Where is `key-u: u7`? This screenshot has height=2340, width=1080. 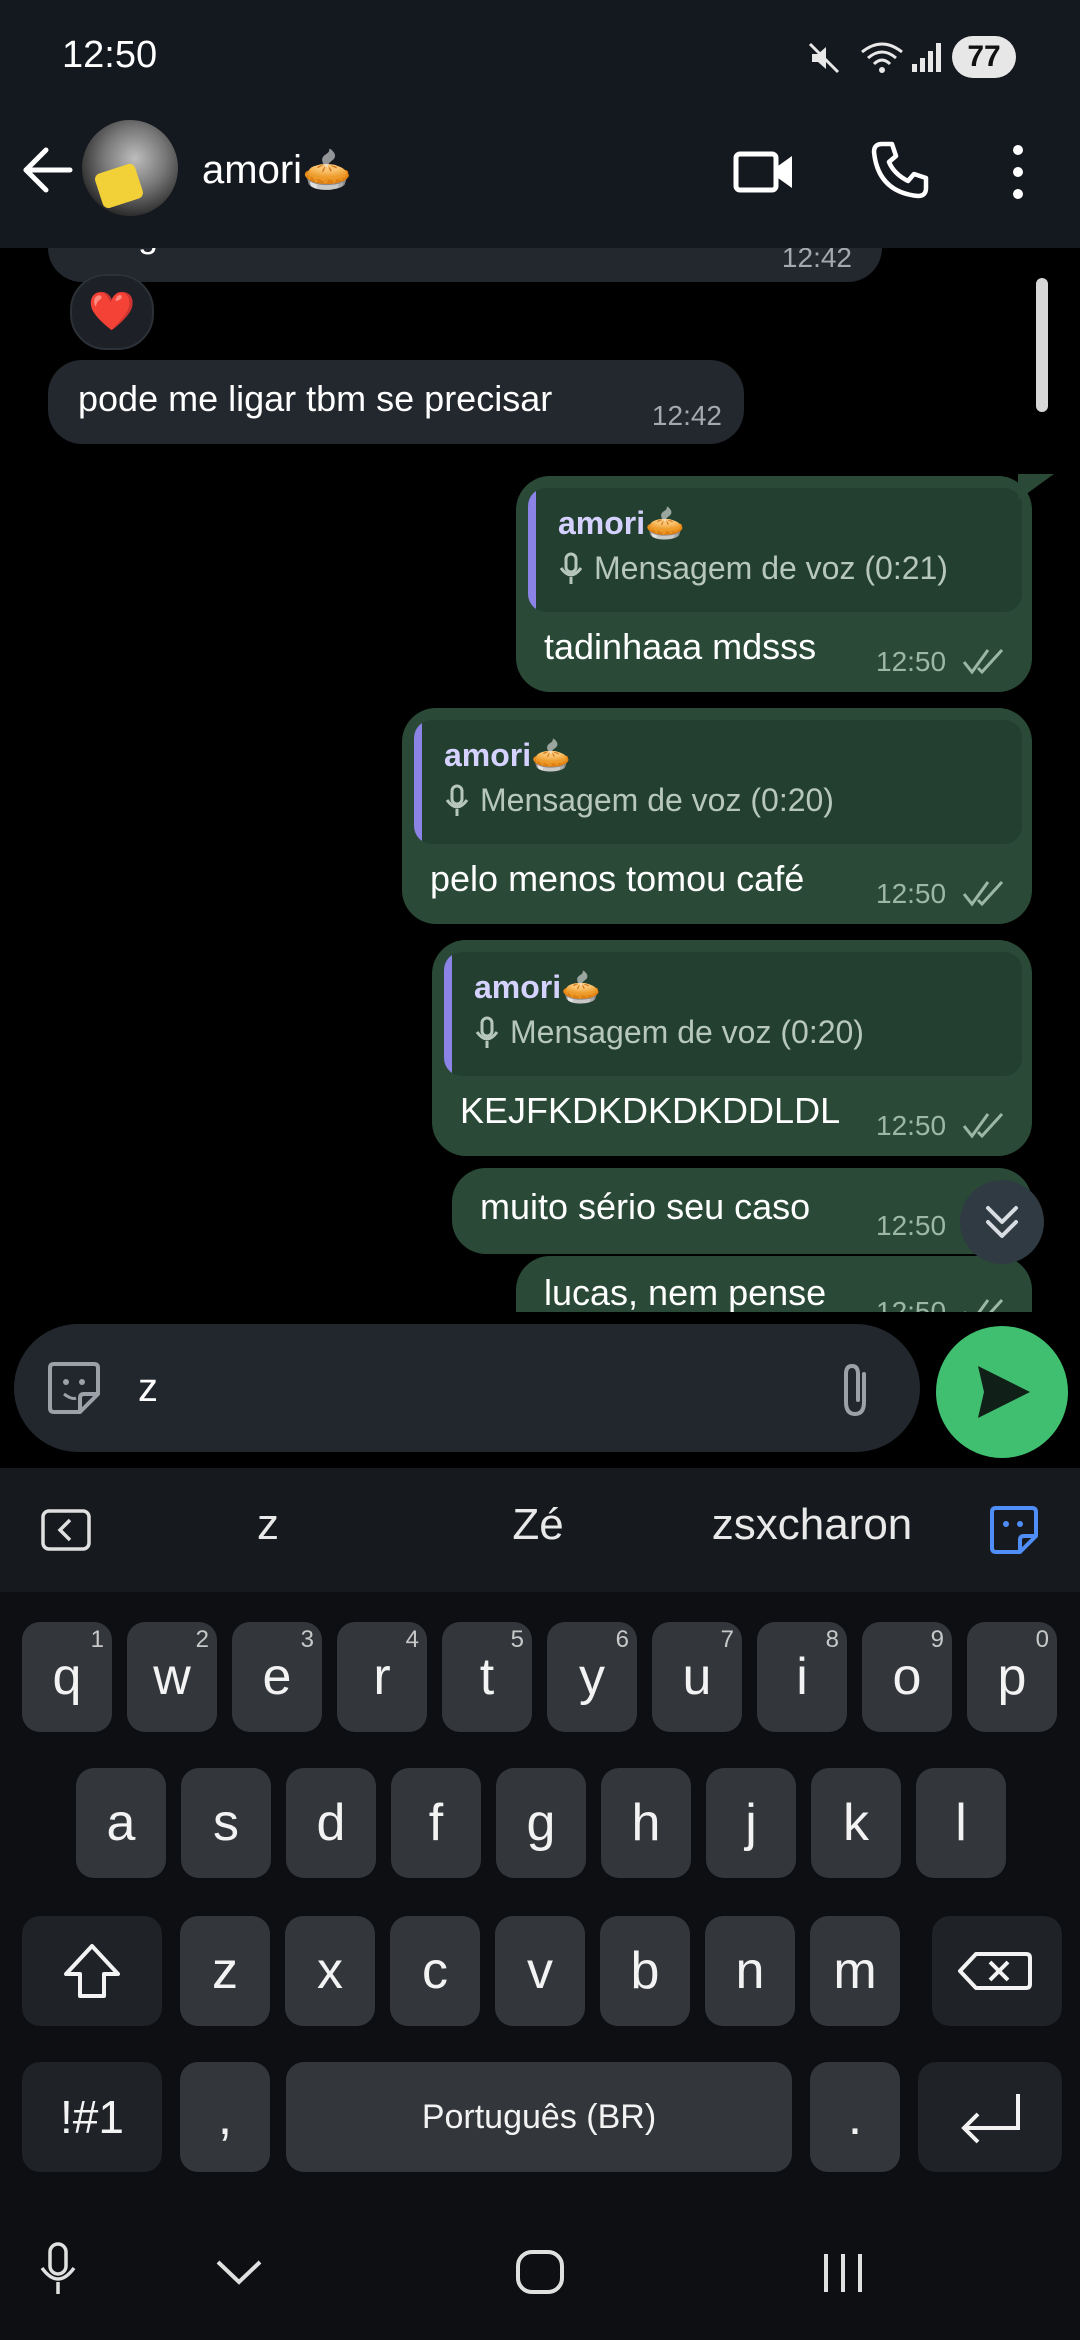
key-u: u7 is located at coordinates (697, 1677).